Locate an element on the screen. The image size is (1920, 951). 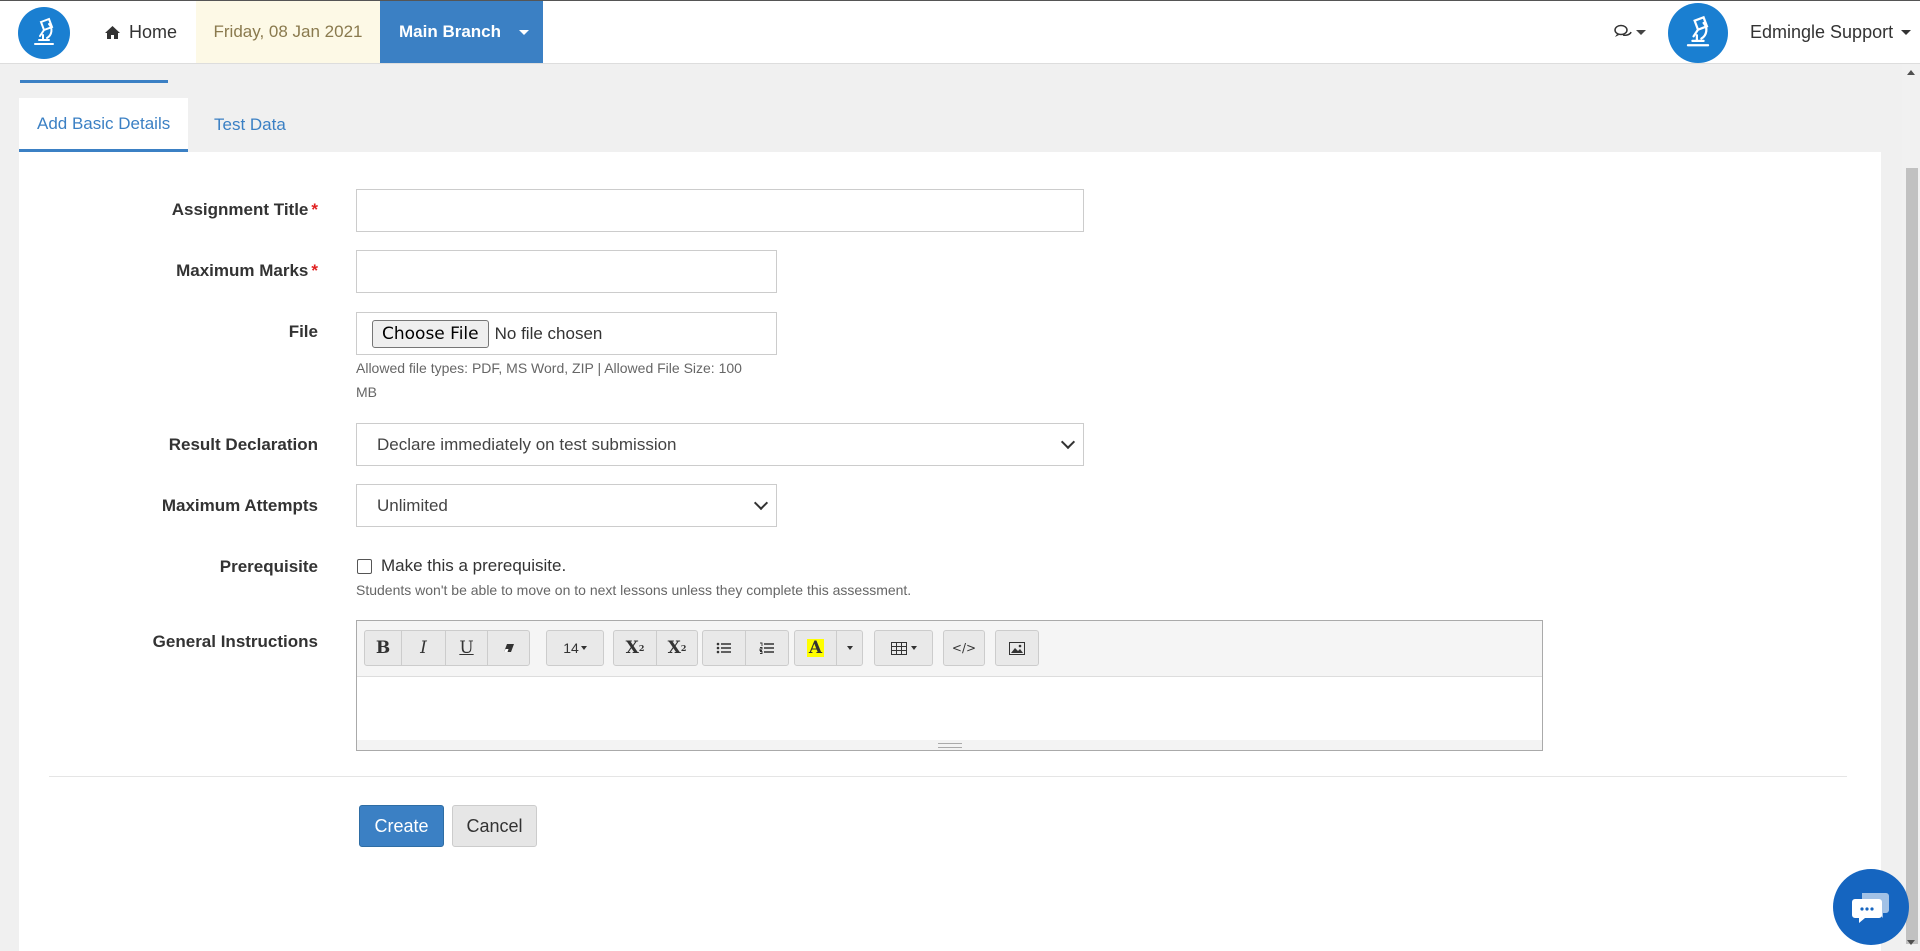
user-menu: Edmingle Support is located at coordinates (1831, 32).